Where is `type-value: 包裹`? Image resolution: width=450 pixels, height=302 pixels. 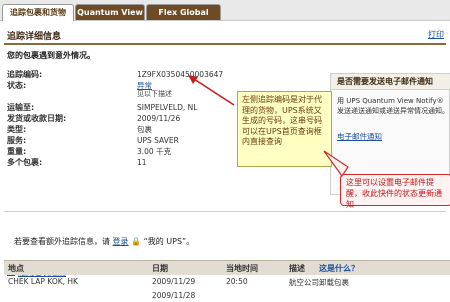
type-value: 包裹 is located at coordinates (144, 129).